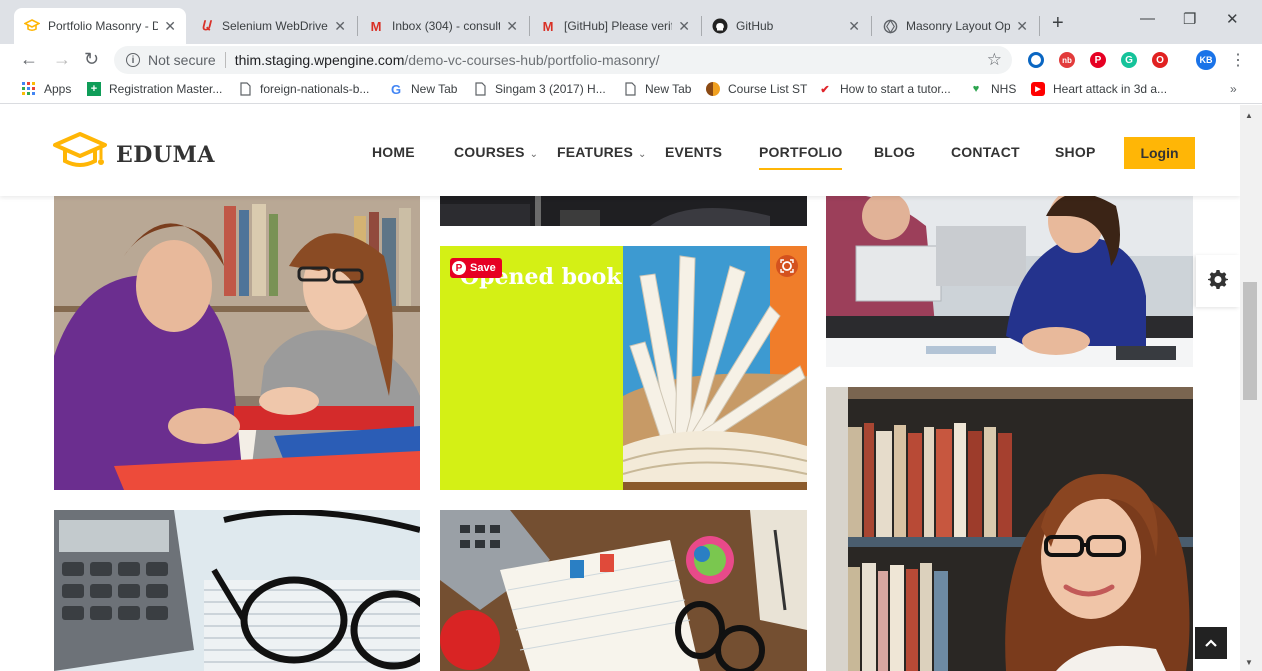 This screenshot has height=671, width=1262. Describe the element at coordinates (1160, 60) in the screenshot. I see `adblock-icon: O` at that location.